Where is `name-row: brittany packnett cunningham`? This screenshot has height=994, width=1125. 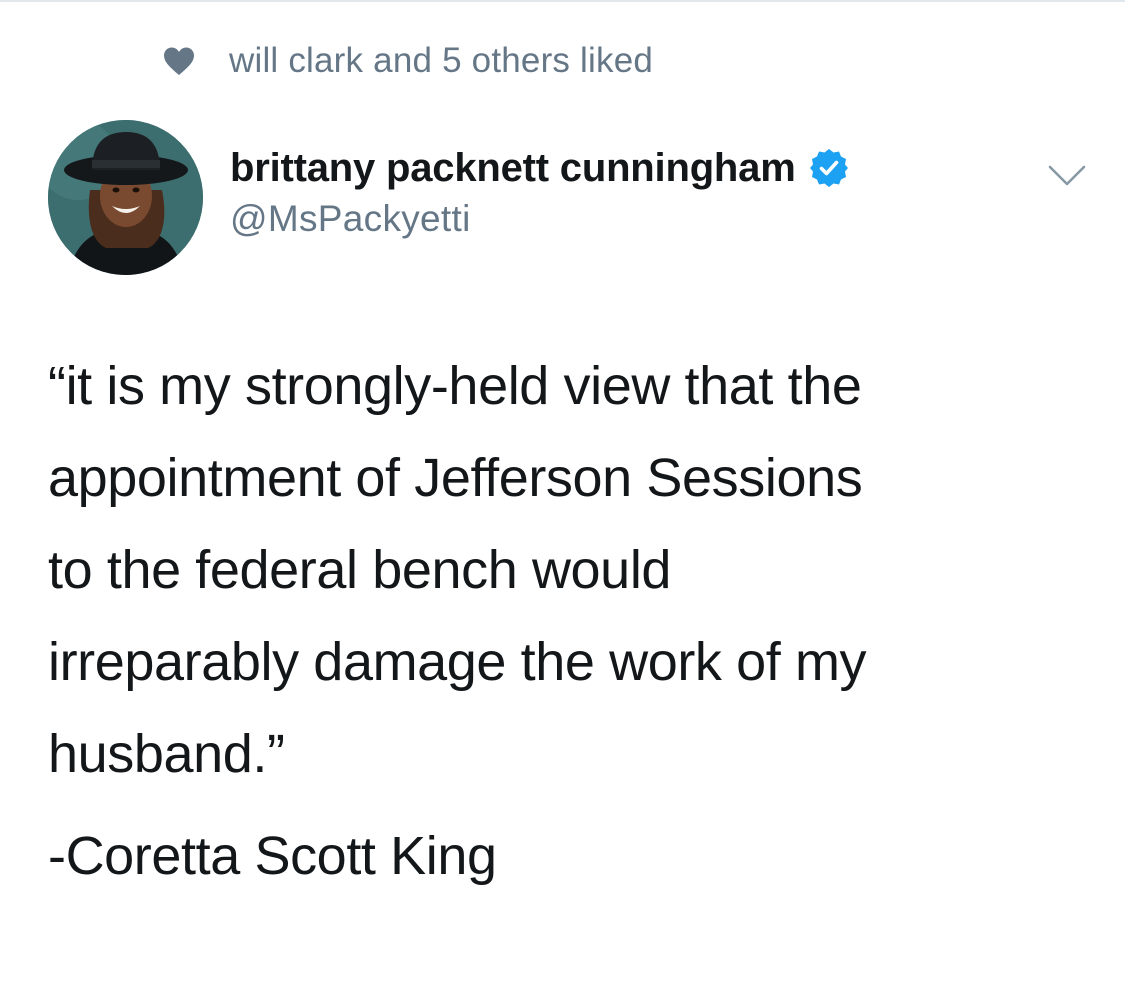
name-row: brittany packnett cunningham is located at coordinates (540, 168).